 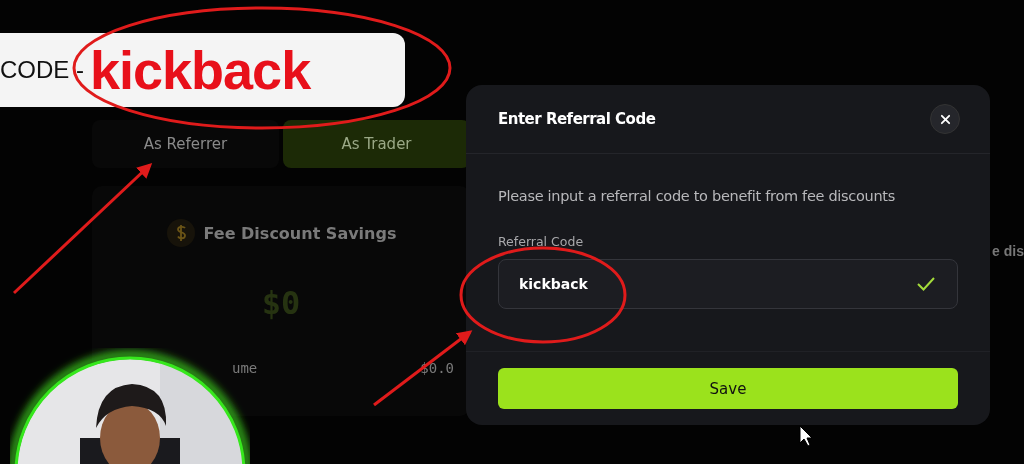 I want to click on banner-label: CODE -, so click(x=42, y=70).